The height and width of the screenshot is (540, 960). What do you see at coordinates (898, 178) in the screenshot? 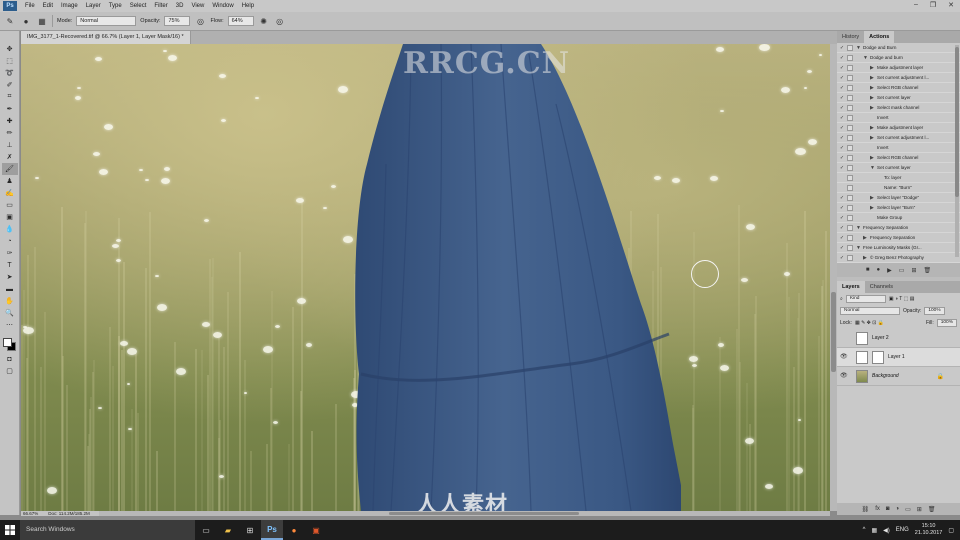
I see `action-row: To: layer` at bounding box center [898, 178].